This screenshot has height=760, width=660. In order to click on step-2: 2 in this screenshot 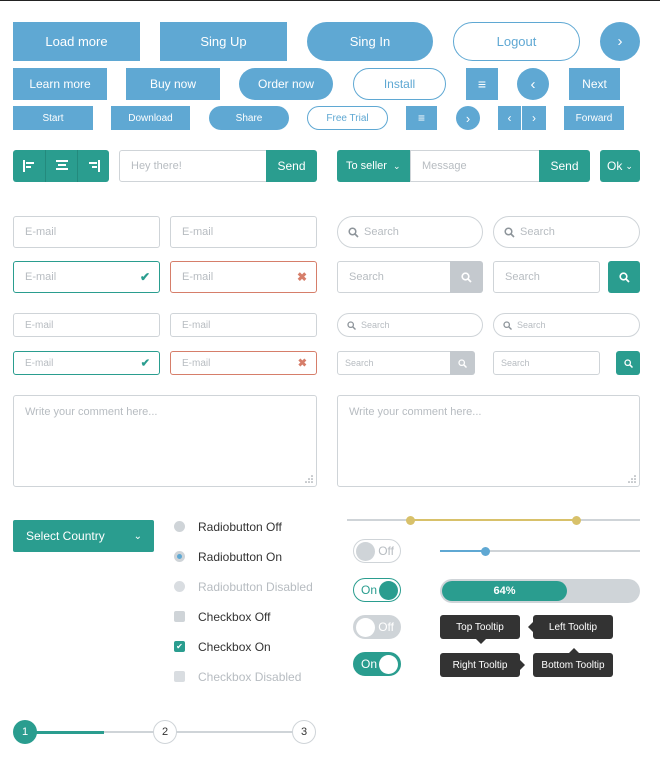, I will do `click(165, 732)`.